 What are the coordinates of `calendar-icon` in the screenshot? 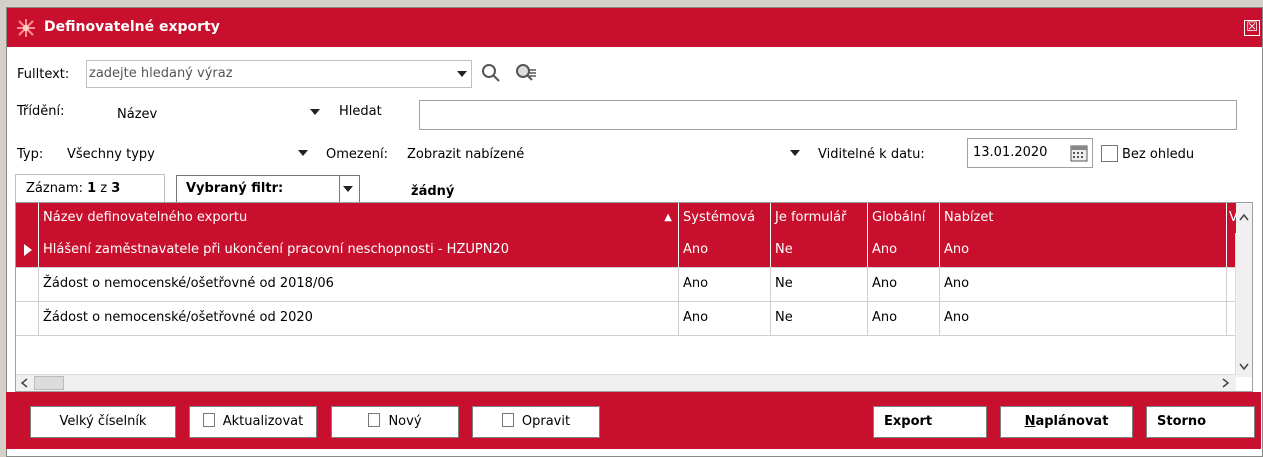 It's located at (1079, 153).